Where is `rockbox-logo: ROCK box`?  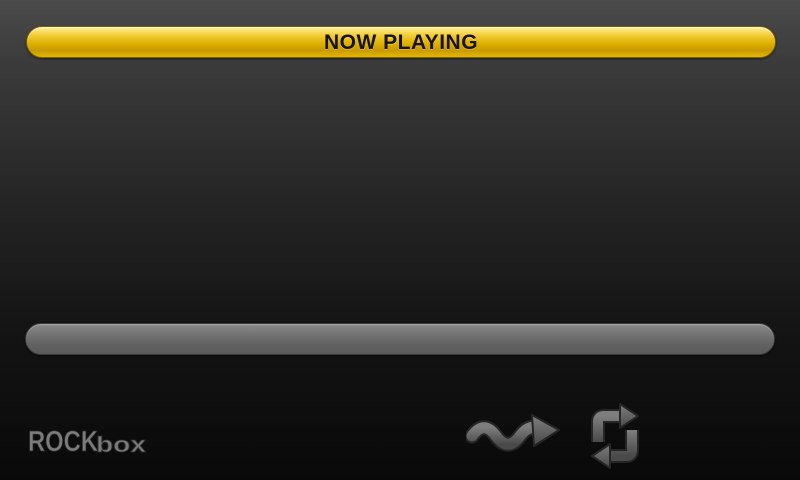
rockbox-logo: ROCK box is located at coordinates (88, 436).